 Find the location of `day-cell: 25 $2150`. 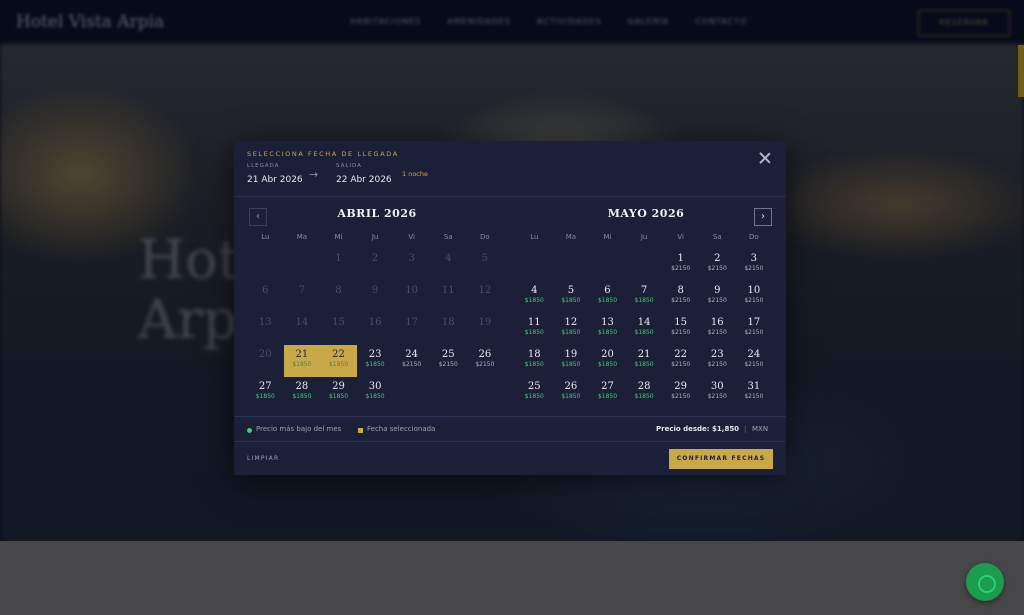

day-cell: 25 $2150 is located at coordinates (448, 361).